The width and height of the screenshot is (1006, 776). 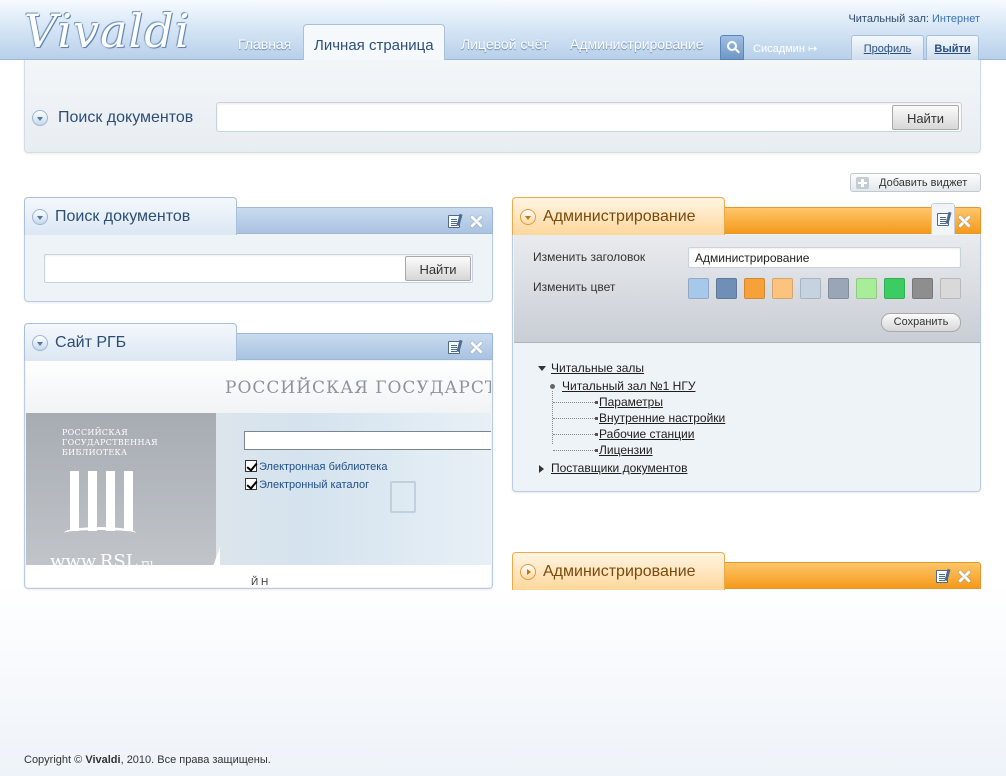 What do you see at coordinates (662, 418) in the screenshot?
I see `tree-item-internal-settings: Внутренние настройки` at bounding box center [662, 418].